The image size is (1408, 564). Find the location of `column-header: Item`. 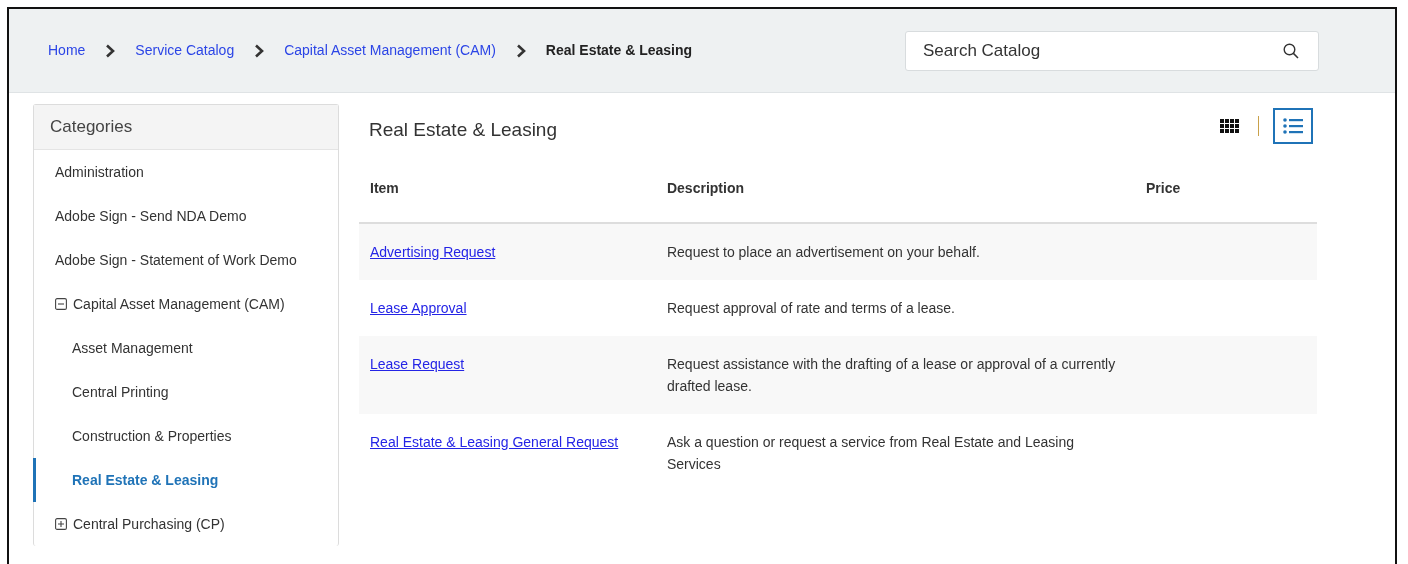

column-header: Item is located at coordinates (507, 188).